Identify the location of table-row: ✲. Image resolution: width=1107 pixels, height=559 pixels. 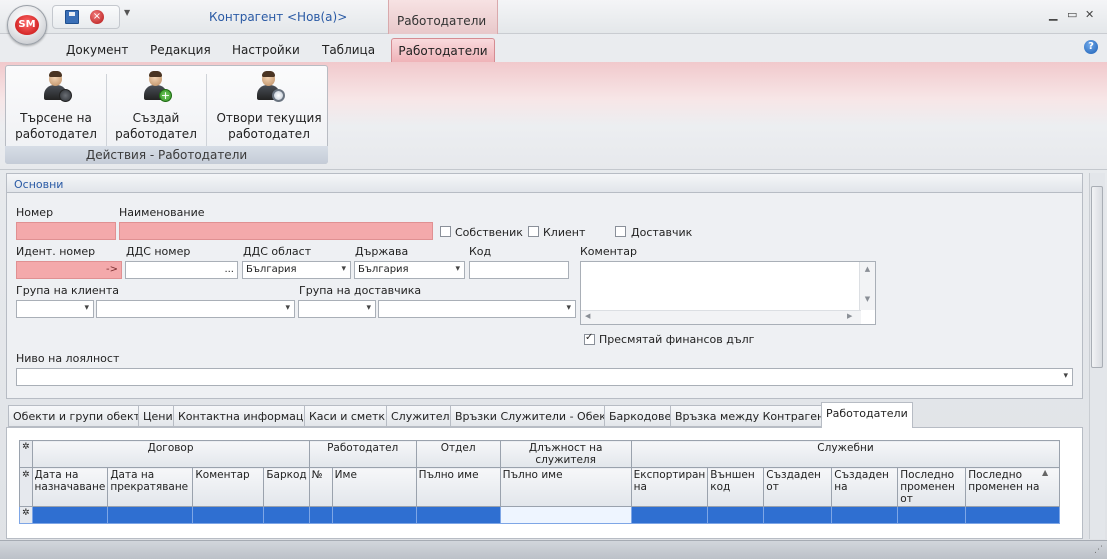
(540, 515).